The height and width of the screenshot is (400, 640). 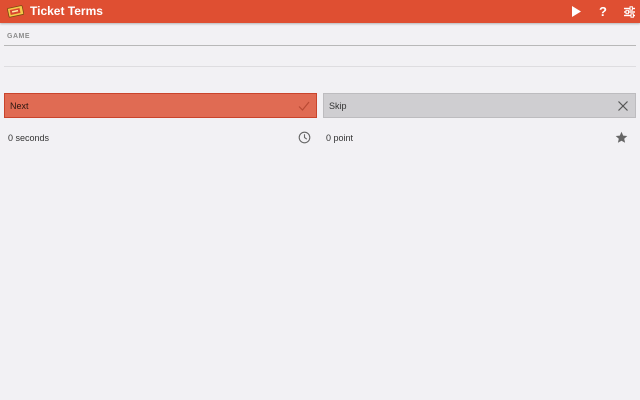 What do you see at coordinates (320, 45) in the screenshot?
I see `section-divider` at bounding box center [320, 45].